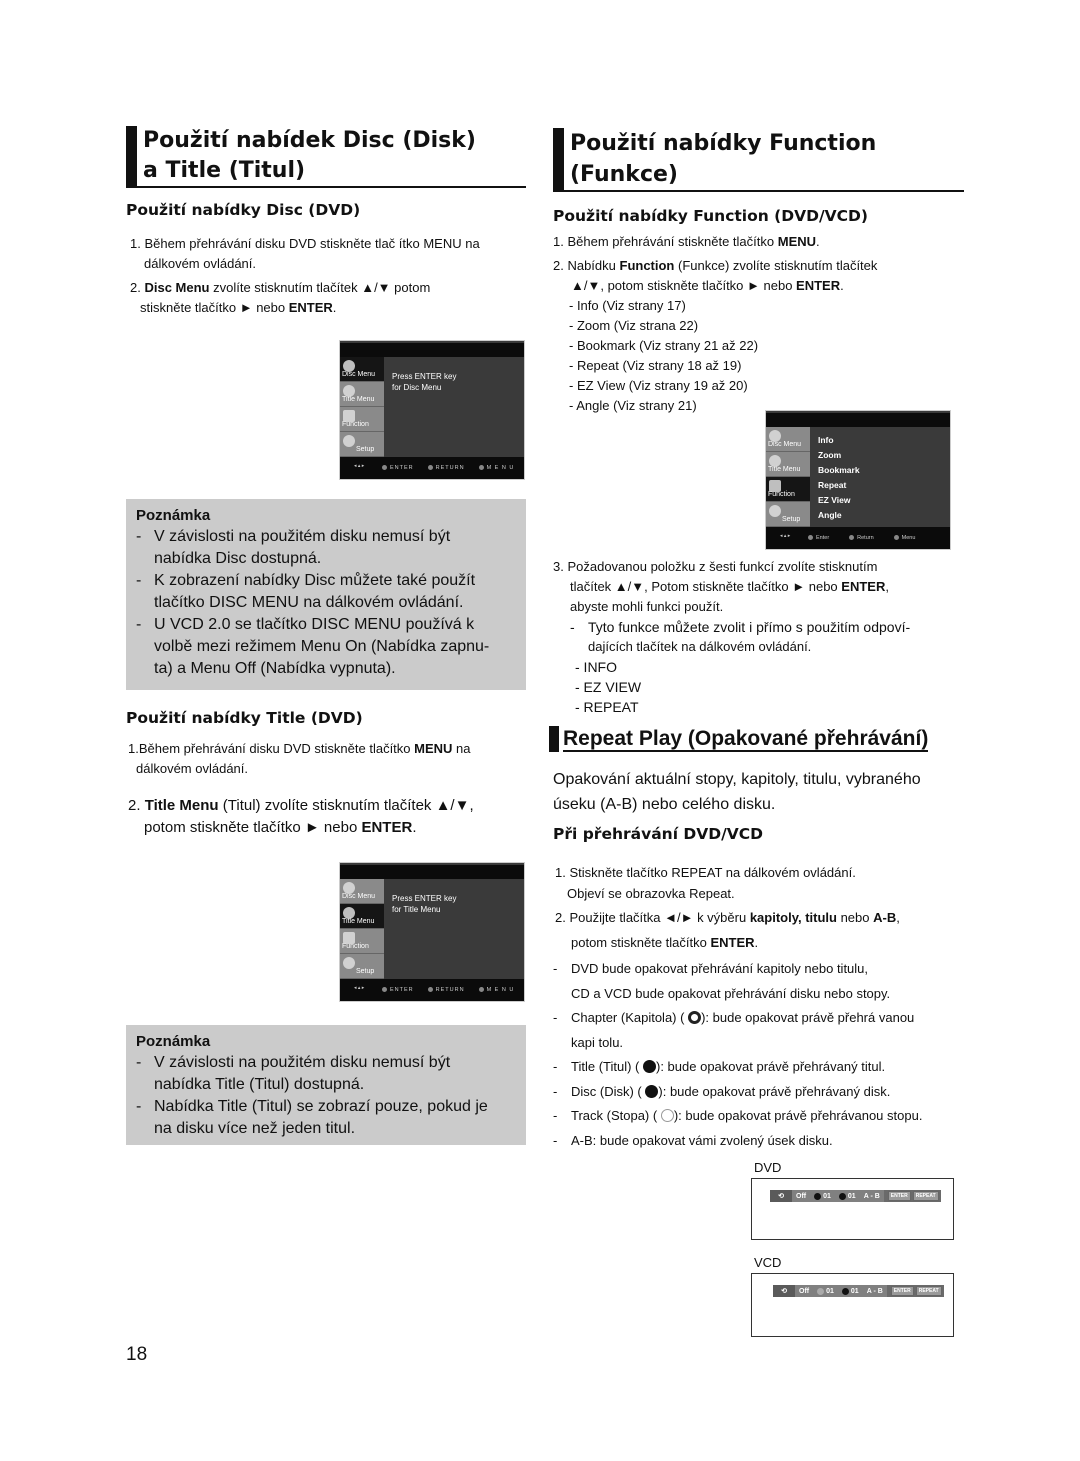  What do you see at coordinates (830, 515) in the screenshot?
I see `osd-function-item: Angle` at bounding box center [830, 515].